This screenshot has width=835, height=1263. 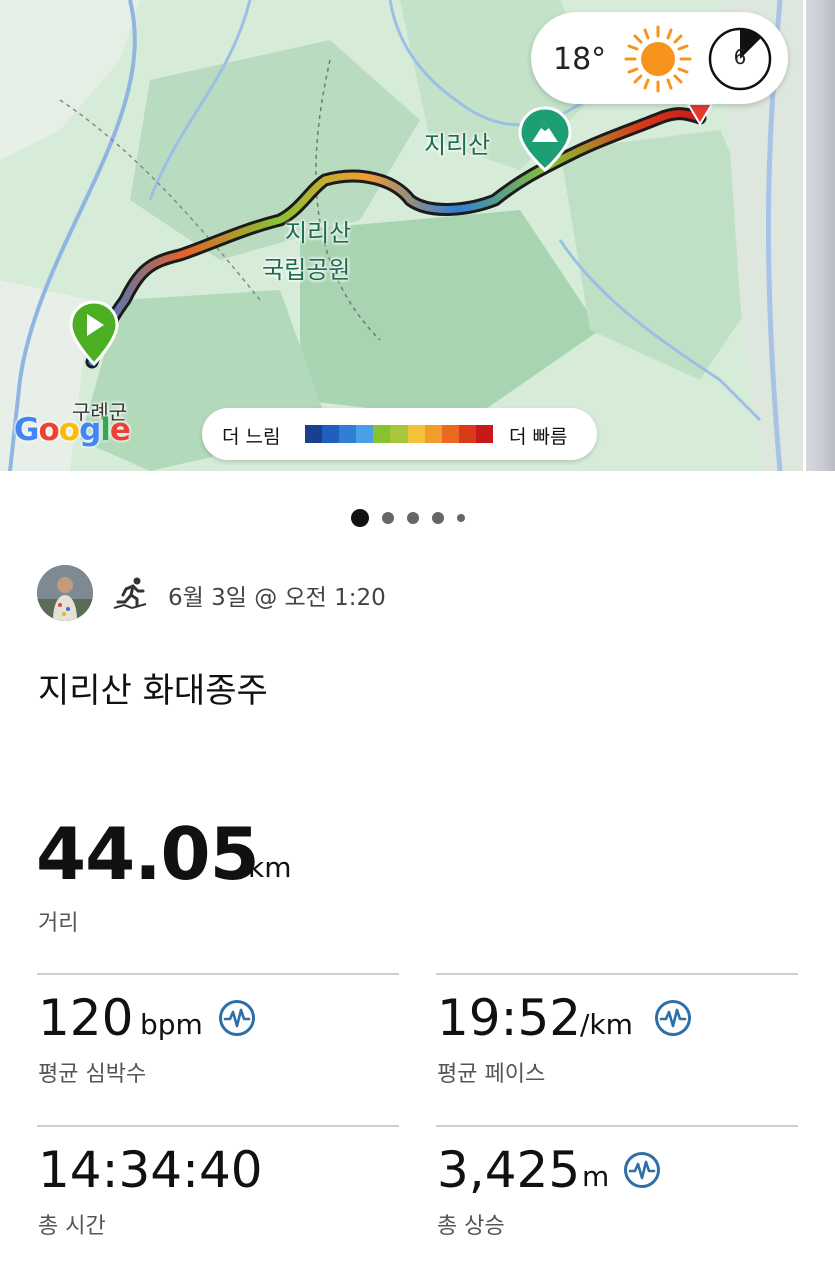 What do you see at coordinates (171, 1024) in the screenshot?
I see `heart-rate-unit: bpm` at bounding box center [171, 1024].